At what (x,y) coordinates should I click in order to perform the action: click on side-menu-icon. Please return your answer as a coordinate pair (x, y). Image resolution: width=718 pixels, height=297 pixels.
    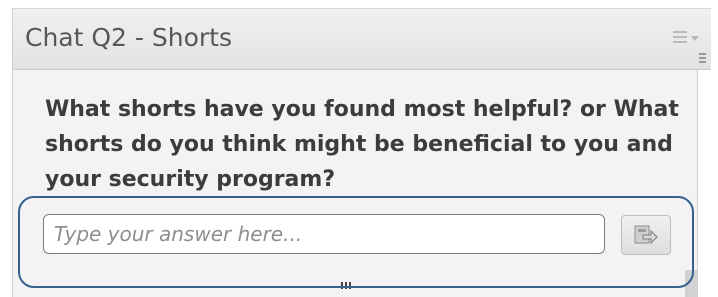
    Looking at the image, I should click on (704, 59).